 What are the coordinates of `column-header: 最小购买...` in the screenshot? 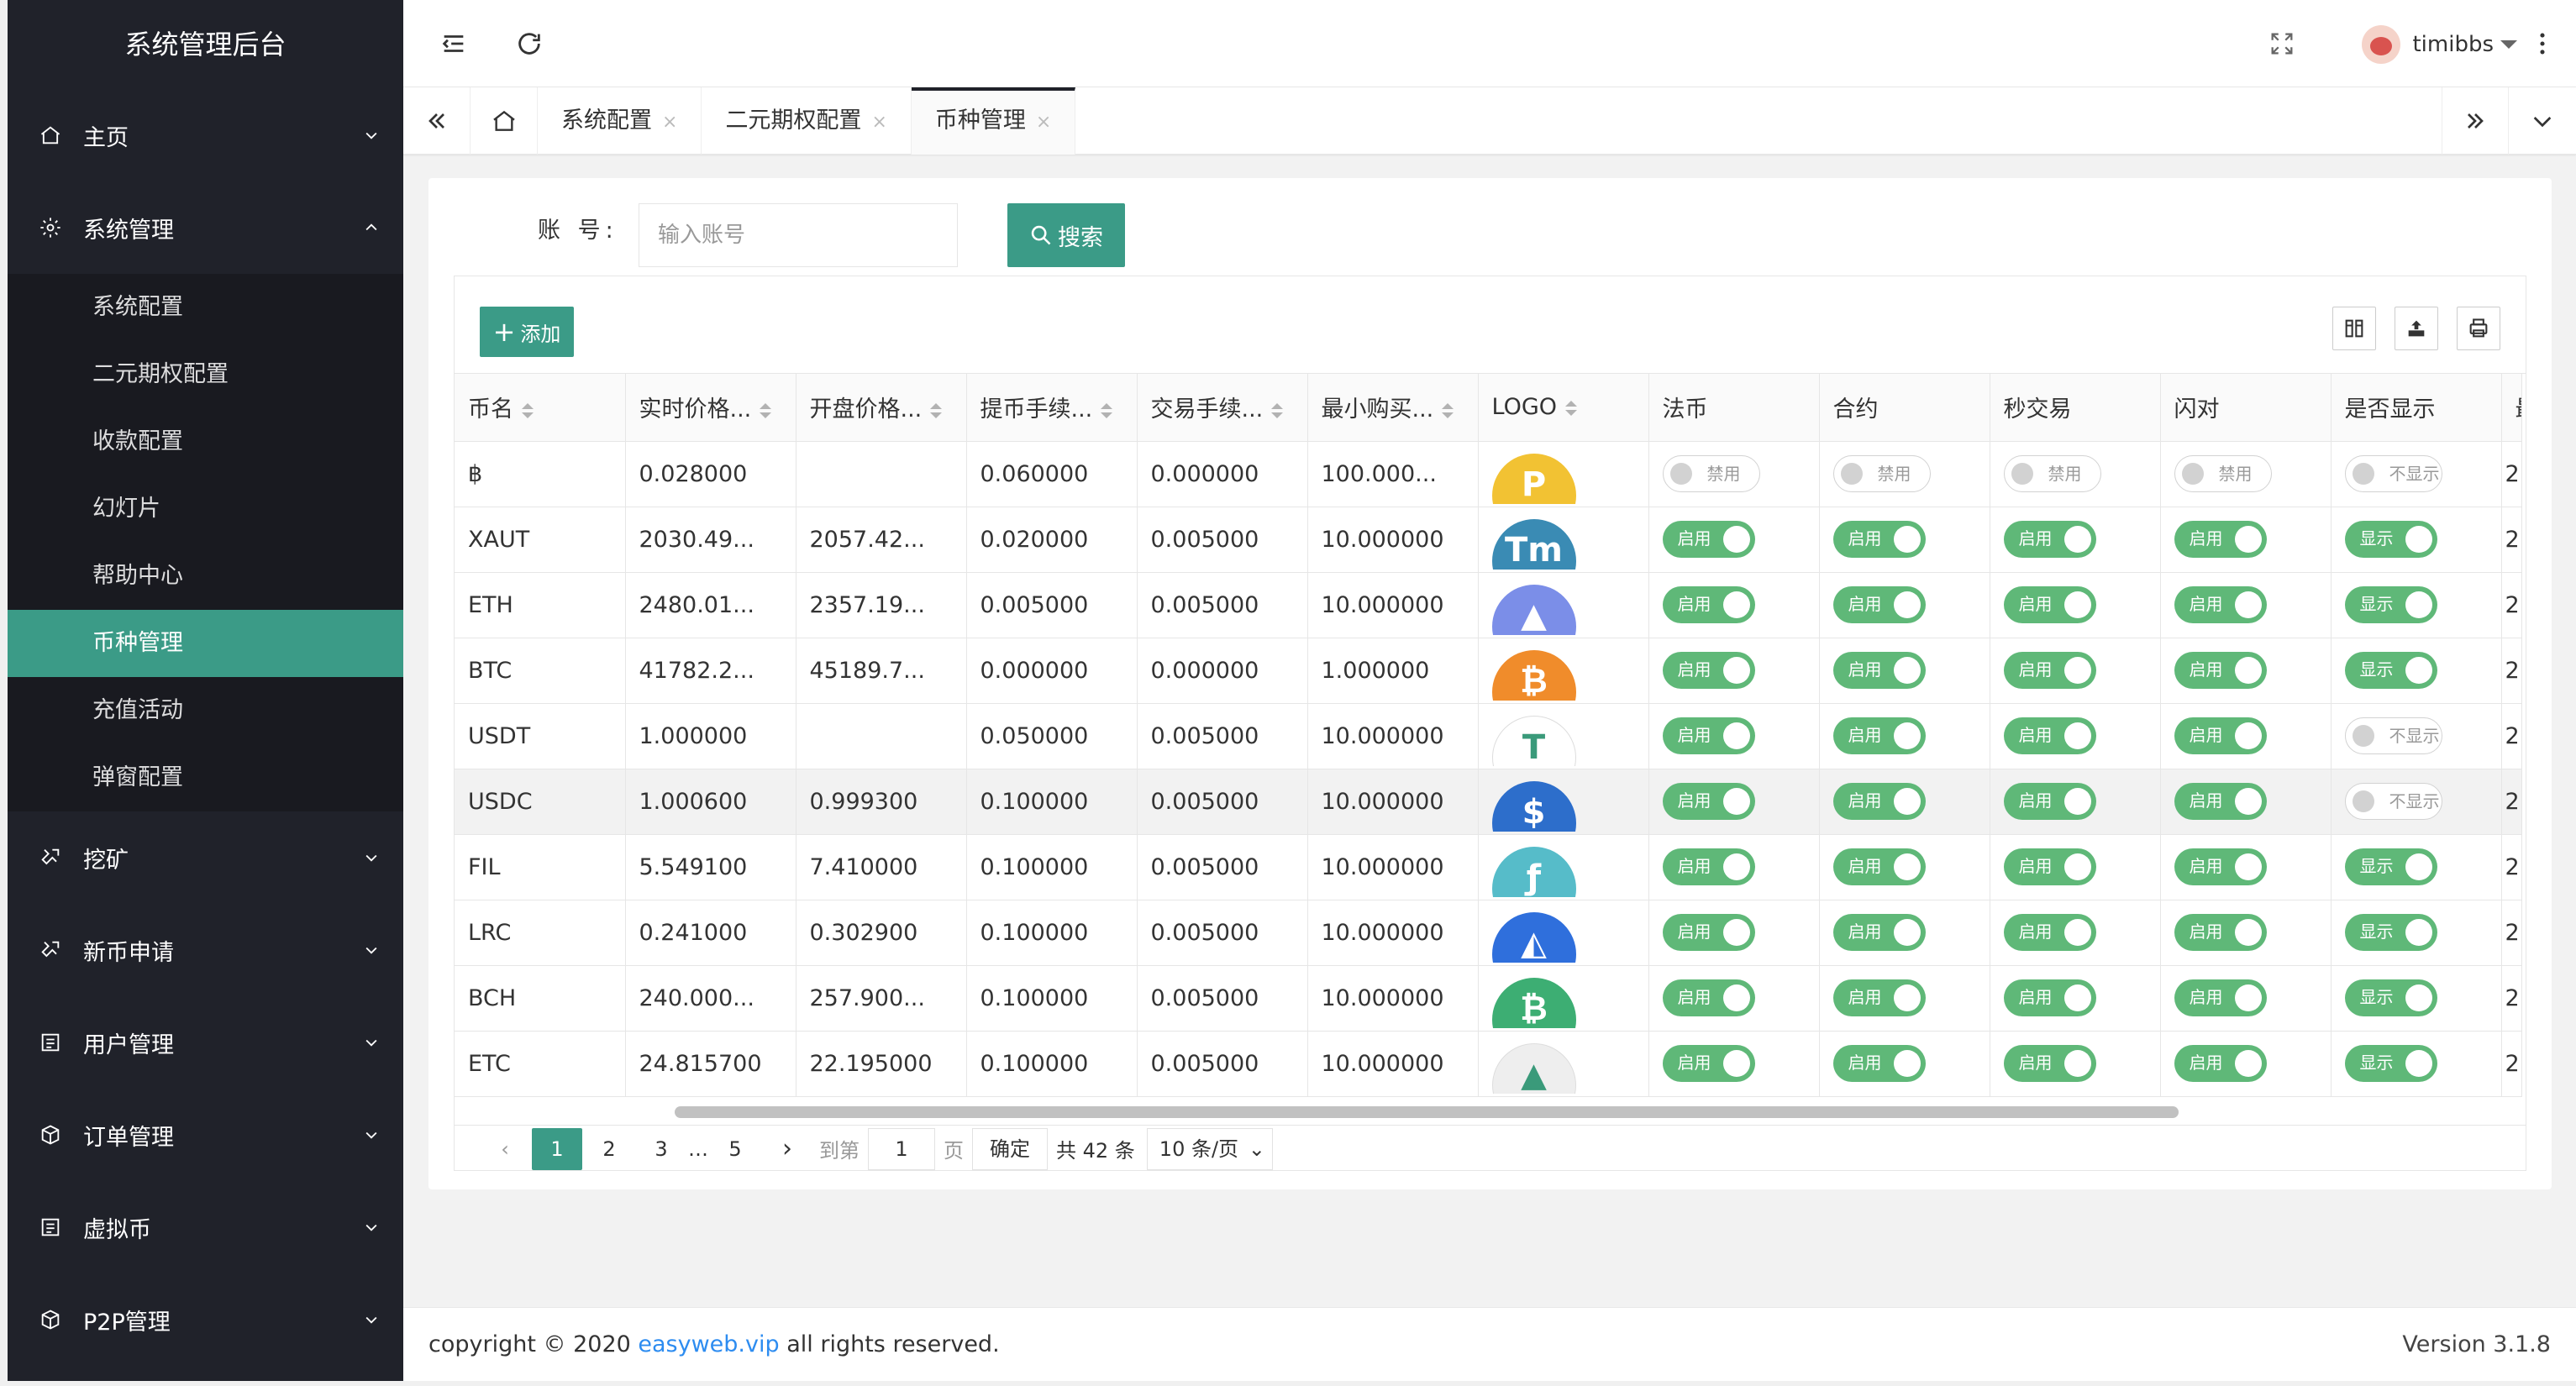 It's located at (1393, 408).